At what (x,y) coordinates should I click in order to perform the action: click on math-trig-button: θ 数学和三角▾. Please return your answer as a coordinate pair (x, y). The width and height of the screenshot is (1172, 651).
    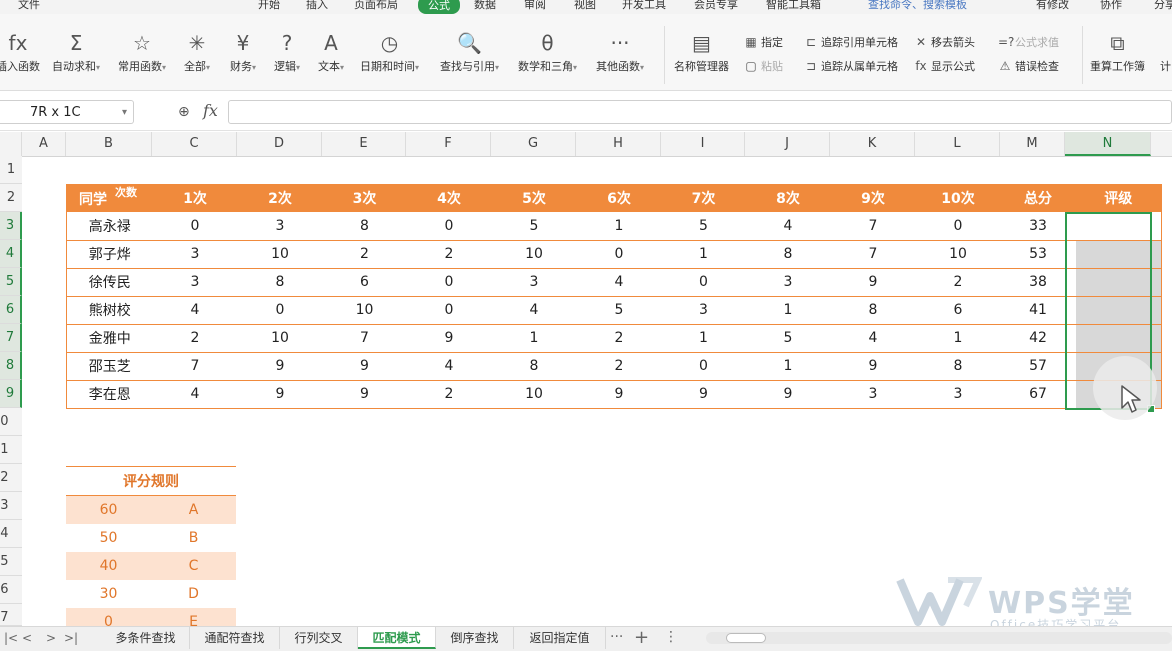
    Looking at the image, I should click on (547, 51).